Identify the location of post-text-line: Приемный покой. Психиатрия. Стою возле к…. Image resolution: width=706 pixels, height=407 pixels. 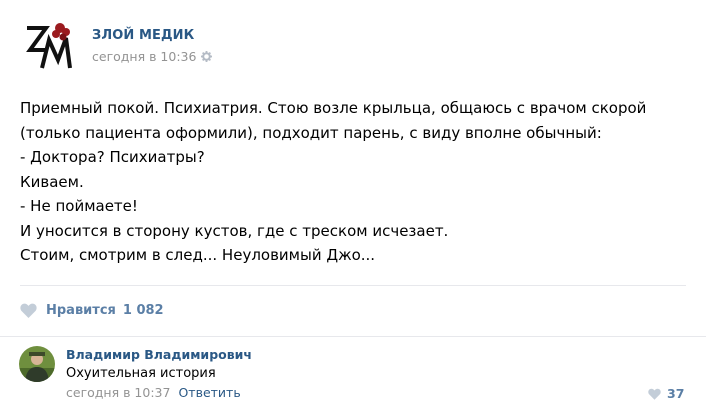
(333, 108).